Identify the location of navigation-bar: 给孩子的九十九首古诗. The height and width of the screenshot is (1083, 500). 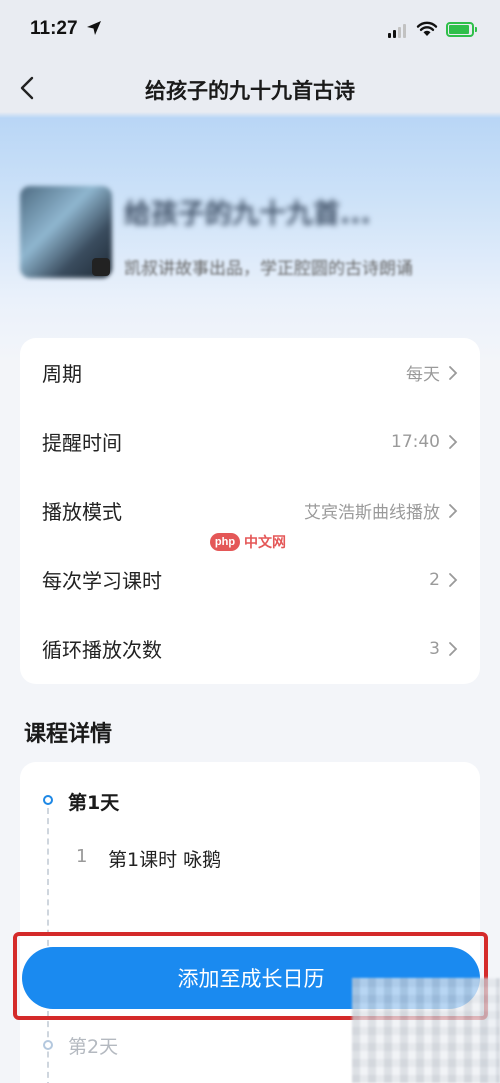
(250, 88).